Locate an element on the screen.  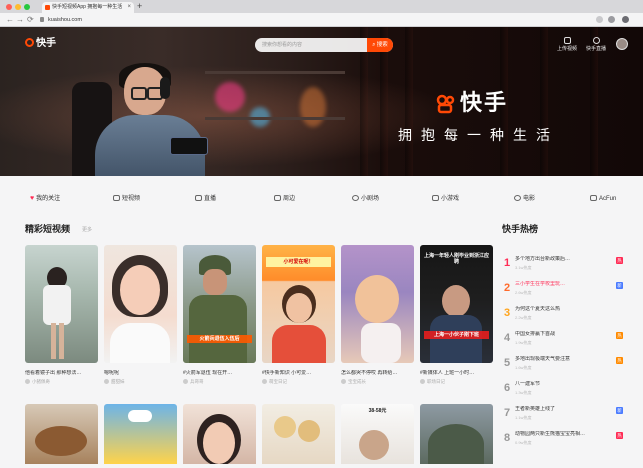
tab-short-video: 短视频 is located at coordinates (126, 199).